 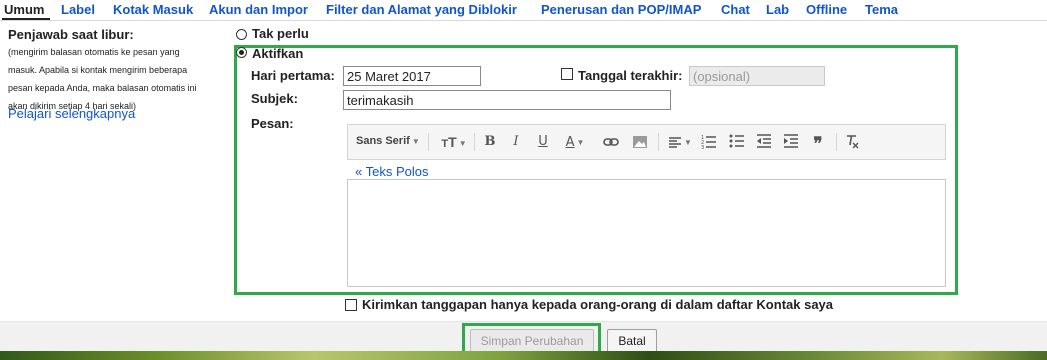 What do you see at coordinates (241, 52) in the screenshot?
I see `radio-on` at bounding box center [241, 52].